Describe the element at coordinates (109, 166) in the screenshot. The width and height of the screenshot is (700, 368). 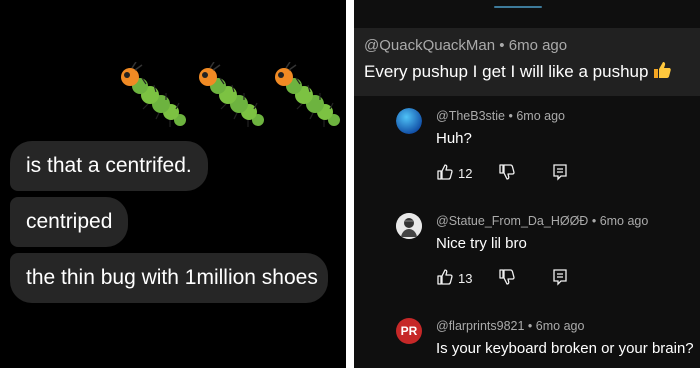
I see `message-bubble: is that a centrifed.` at that location.